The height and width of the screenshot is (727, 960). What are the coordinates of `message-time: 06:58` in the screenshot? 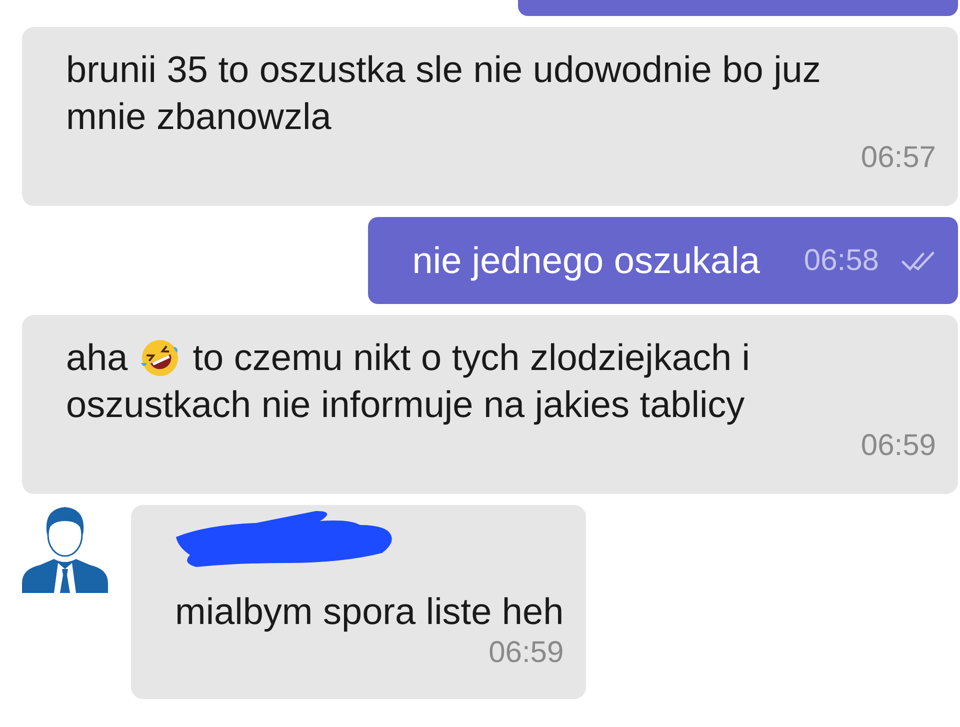 It's located at (841, 261).